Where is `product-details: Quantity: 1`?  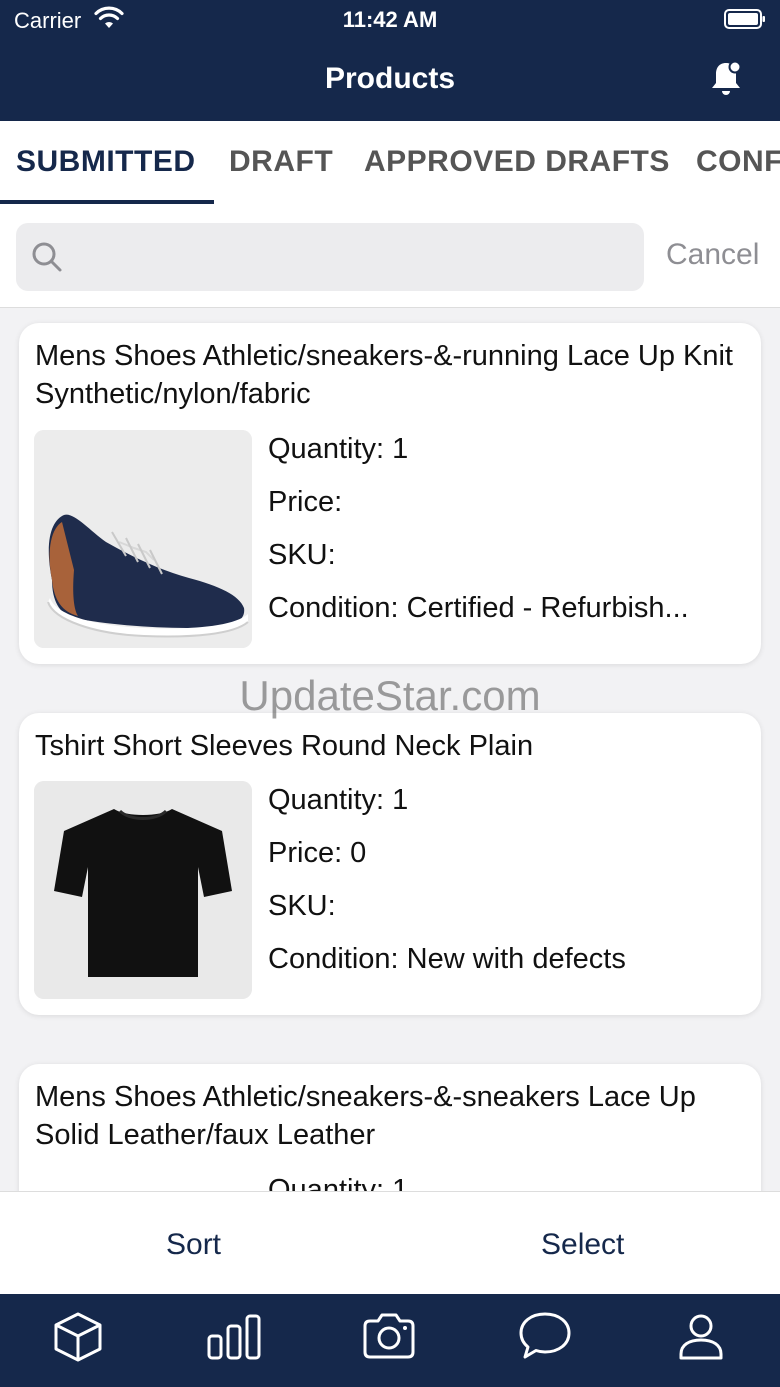
product-details: Quantity: 1 is located at coordinates (508, 1177).